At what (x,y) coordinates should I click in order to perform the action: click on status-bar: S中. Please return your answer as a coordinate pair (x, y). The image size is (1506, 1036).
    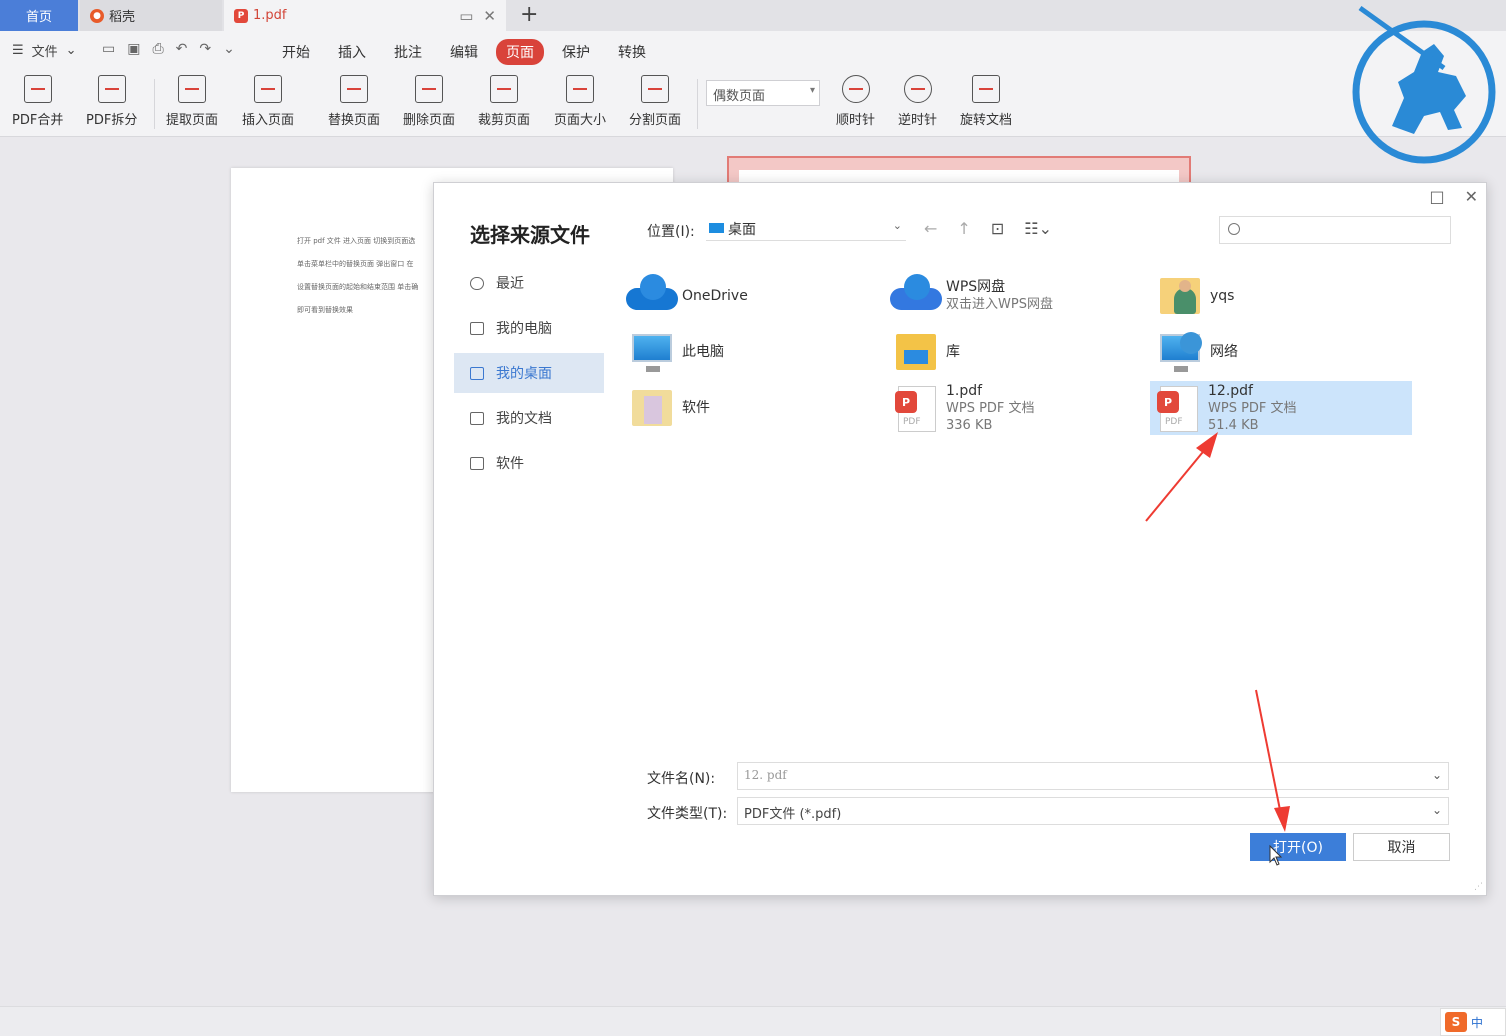
    Looking at the image, I should click on (753, 1021).